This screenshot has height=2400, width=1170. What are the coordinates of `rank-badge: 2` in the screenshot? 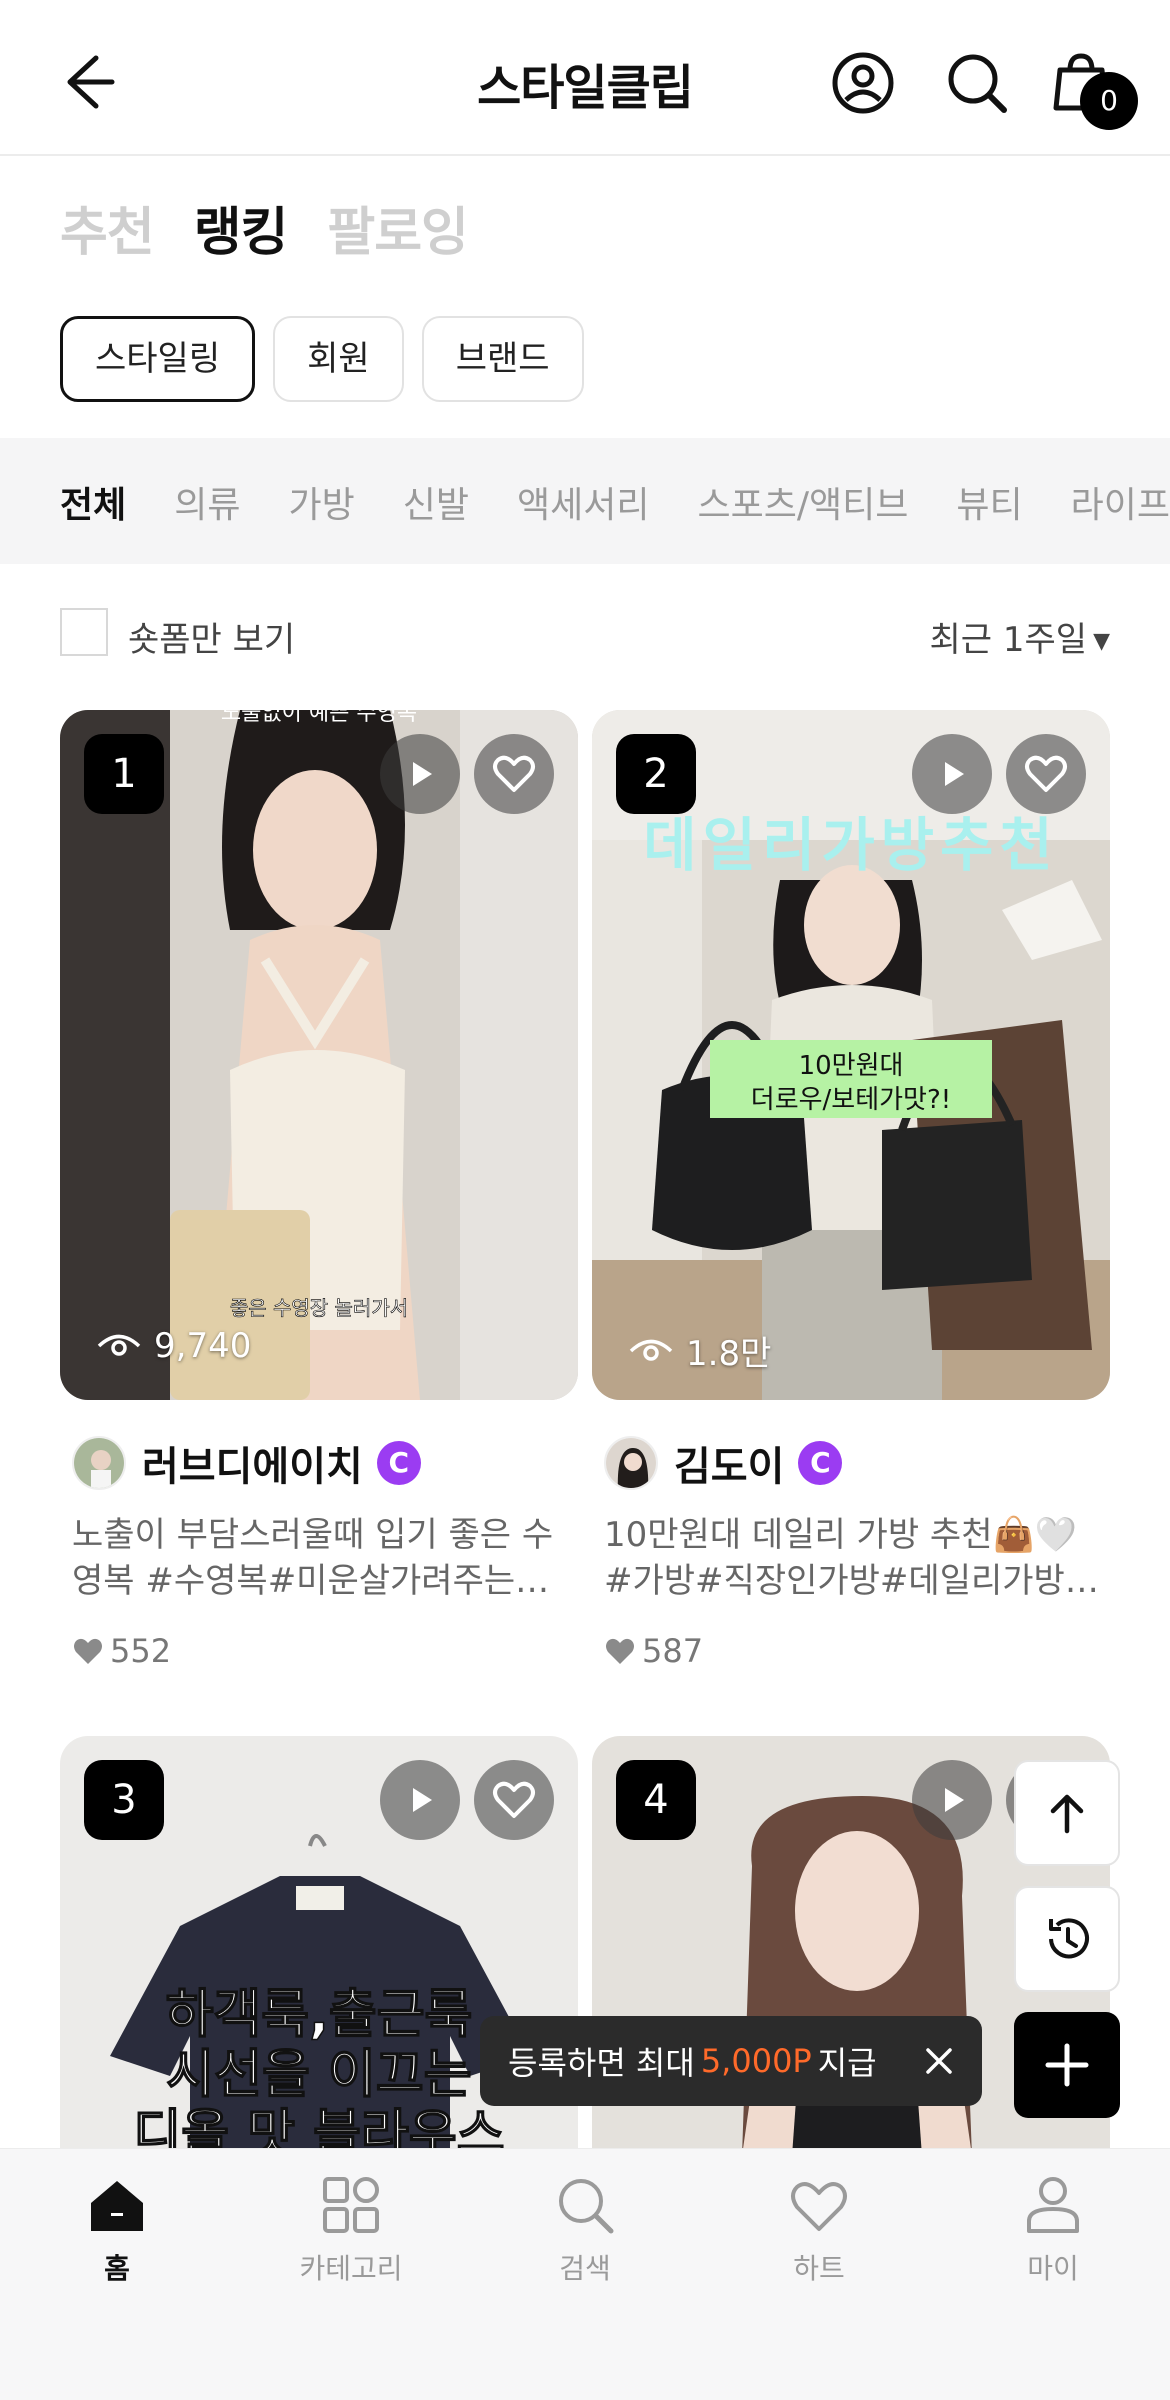 It's located at (656, 774).